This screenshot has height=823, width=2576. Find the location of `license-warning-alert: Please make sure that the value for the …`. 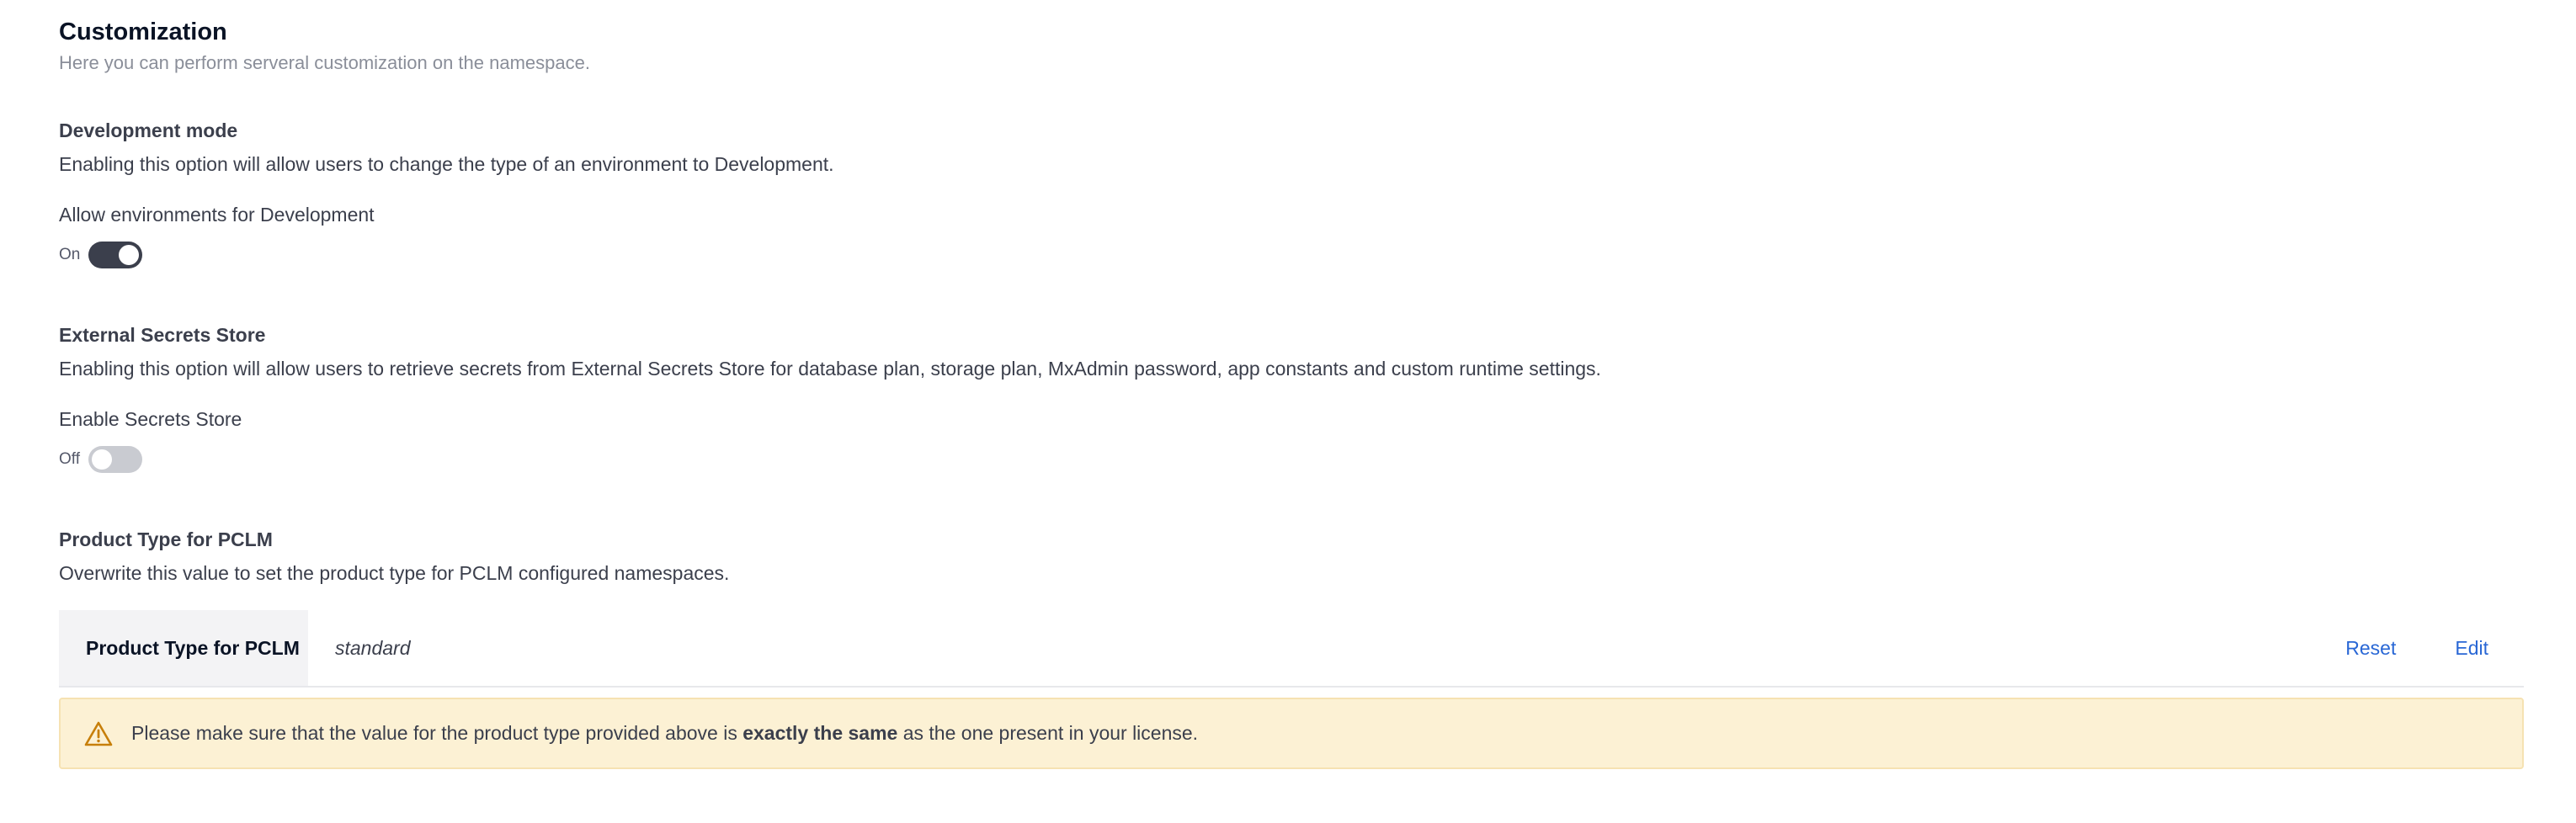

license-warning-alert: Please make sure that the value for the … is located at coordinates (1291, 733).